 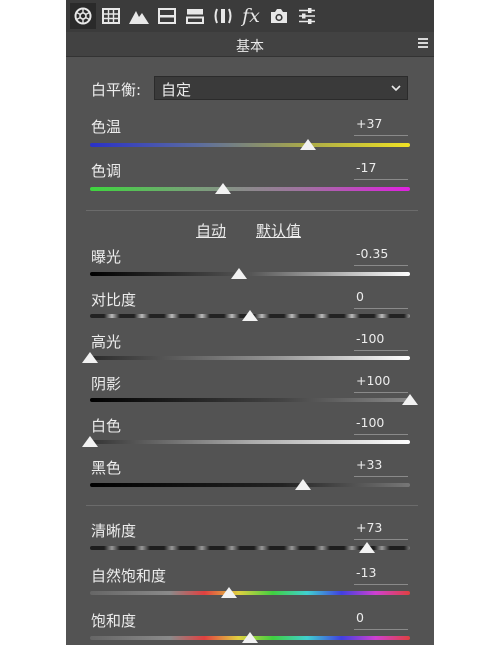 I want to click on blacks-label: 黑色, so click(x=106, y=468).